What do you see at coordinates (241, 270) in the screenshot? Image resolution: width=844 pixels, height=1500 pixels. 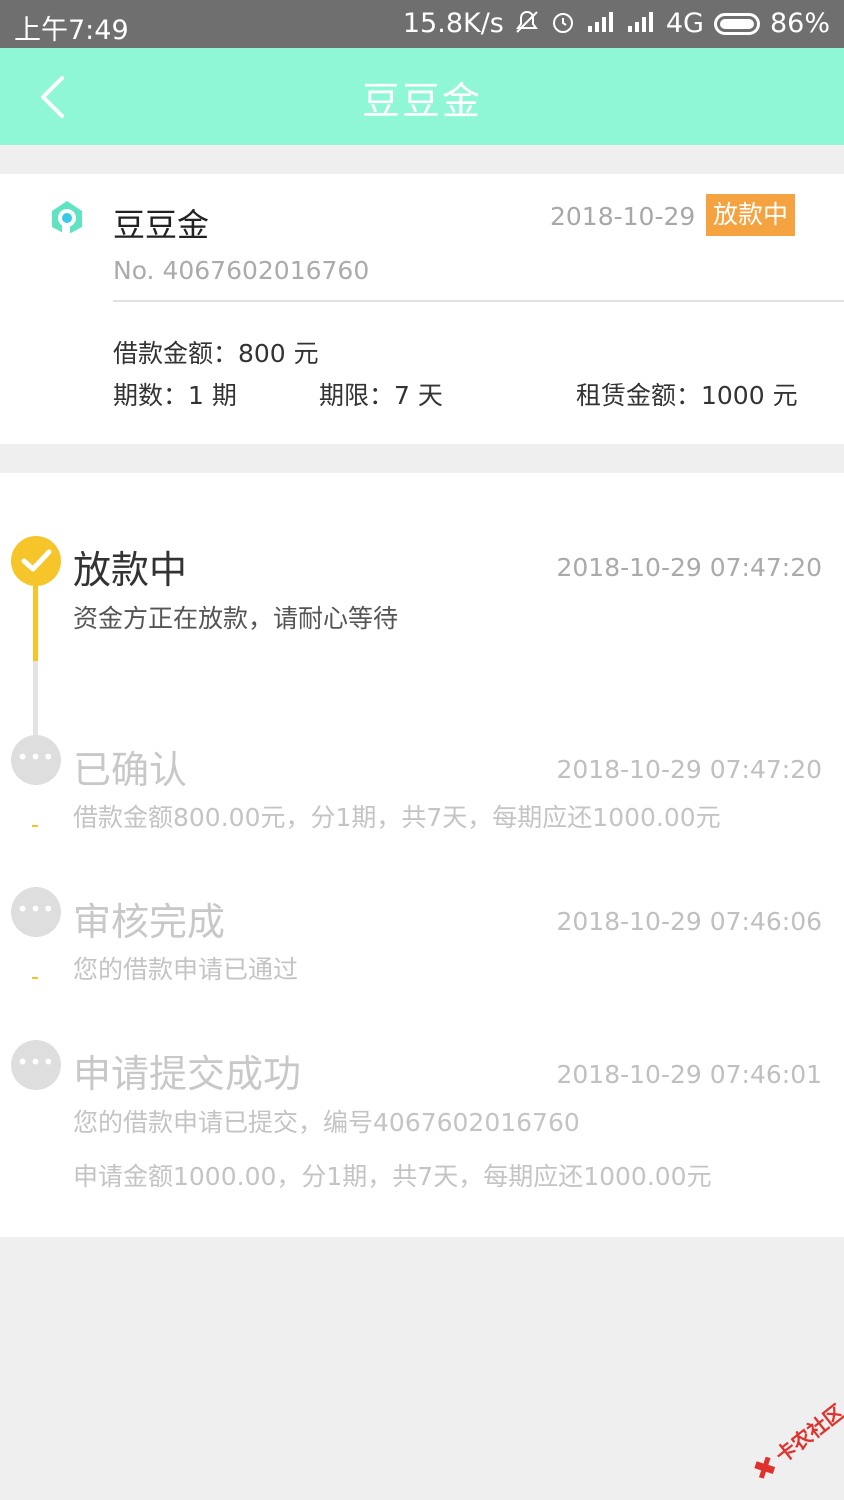 I see `loan-number: No. 4067602016760` at bounding box center [241, 270].